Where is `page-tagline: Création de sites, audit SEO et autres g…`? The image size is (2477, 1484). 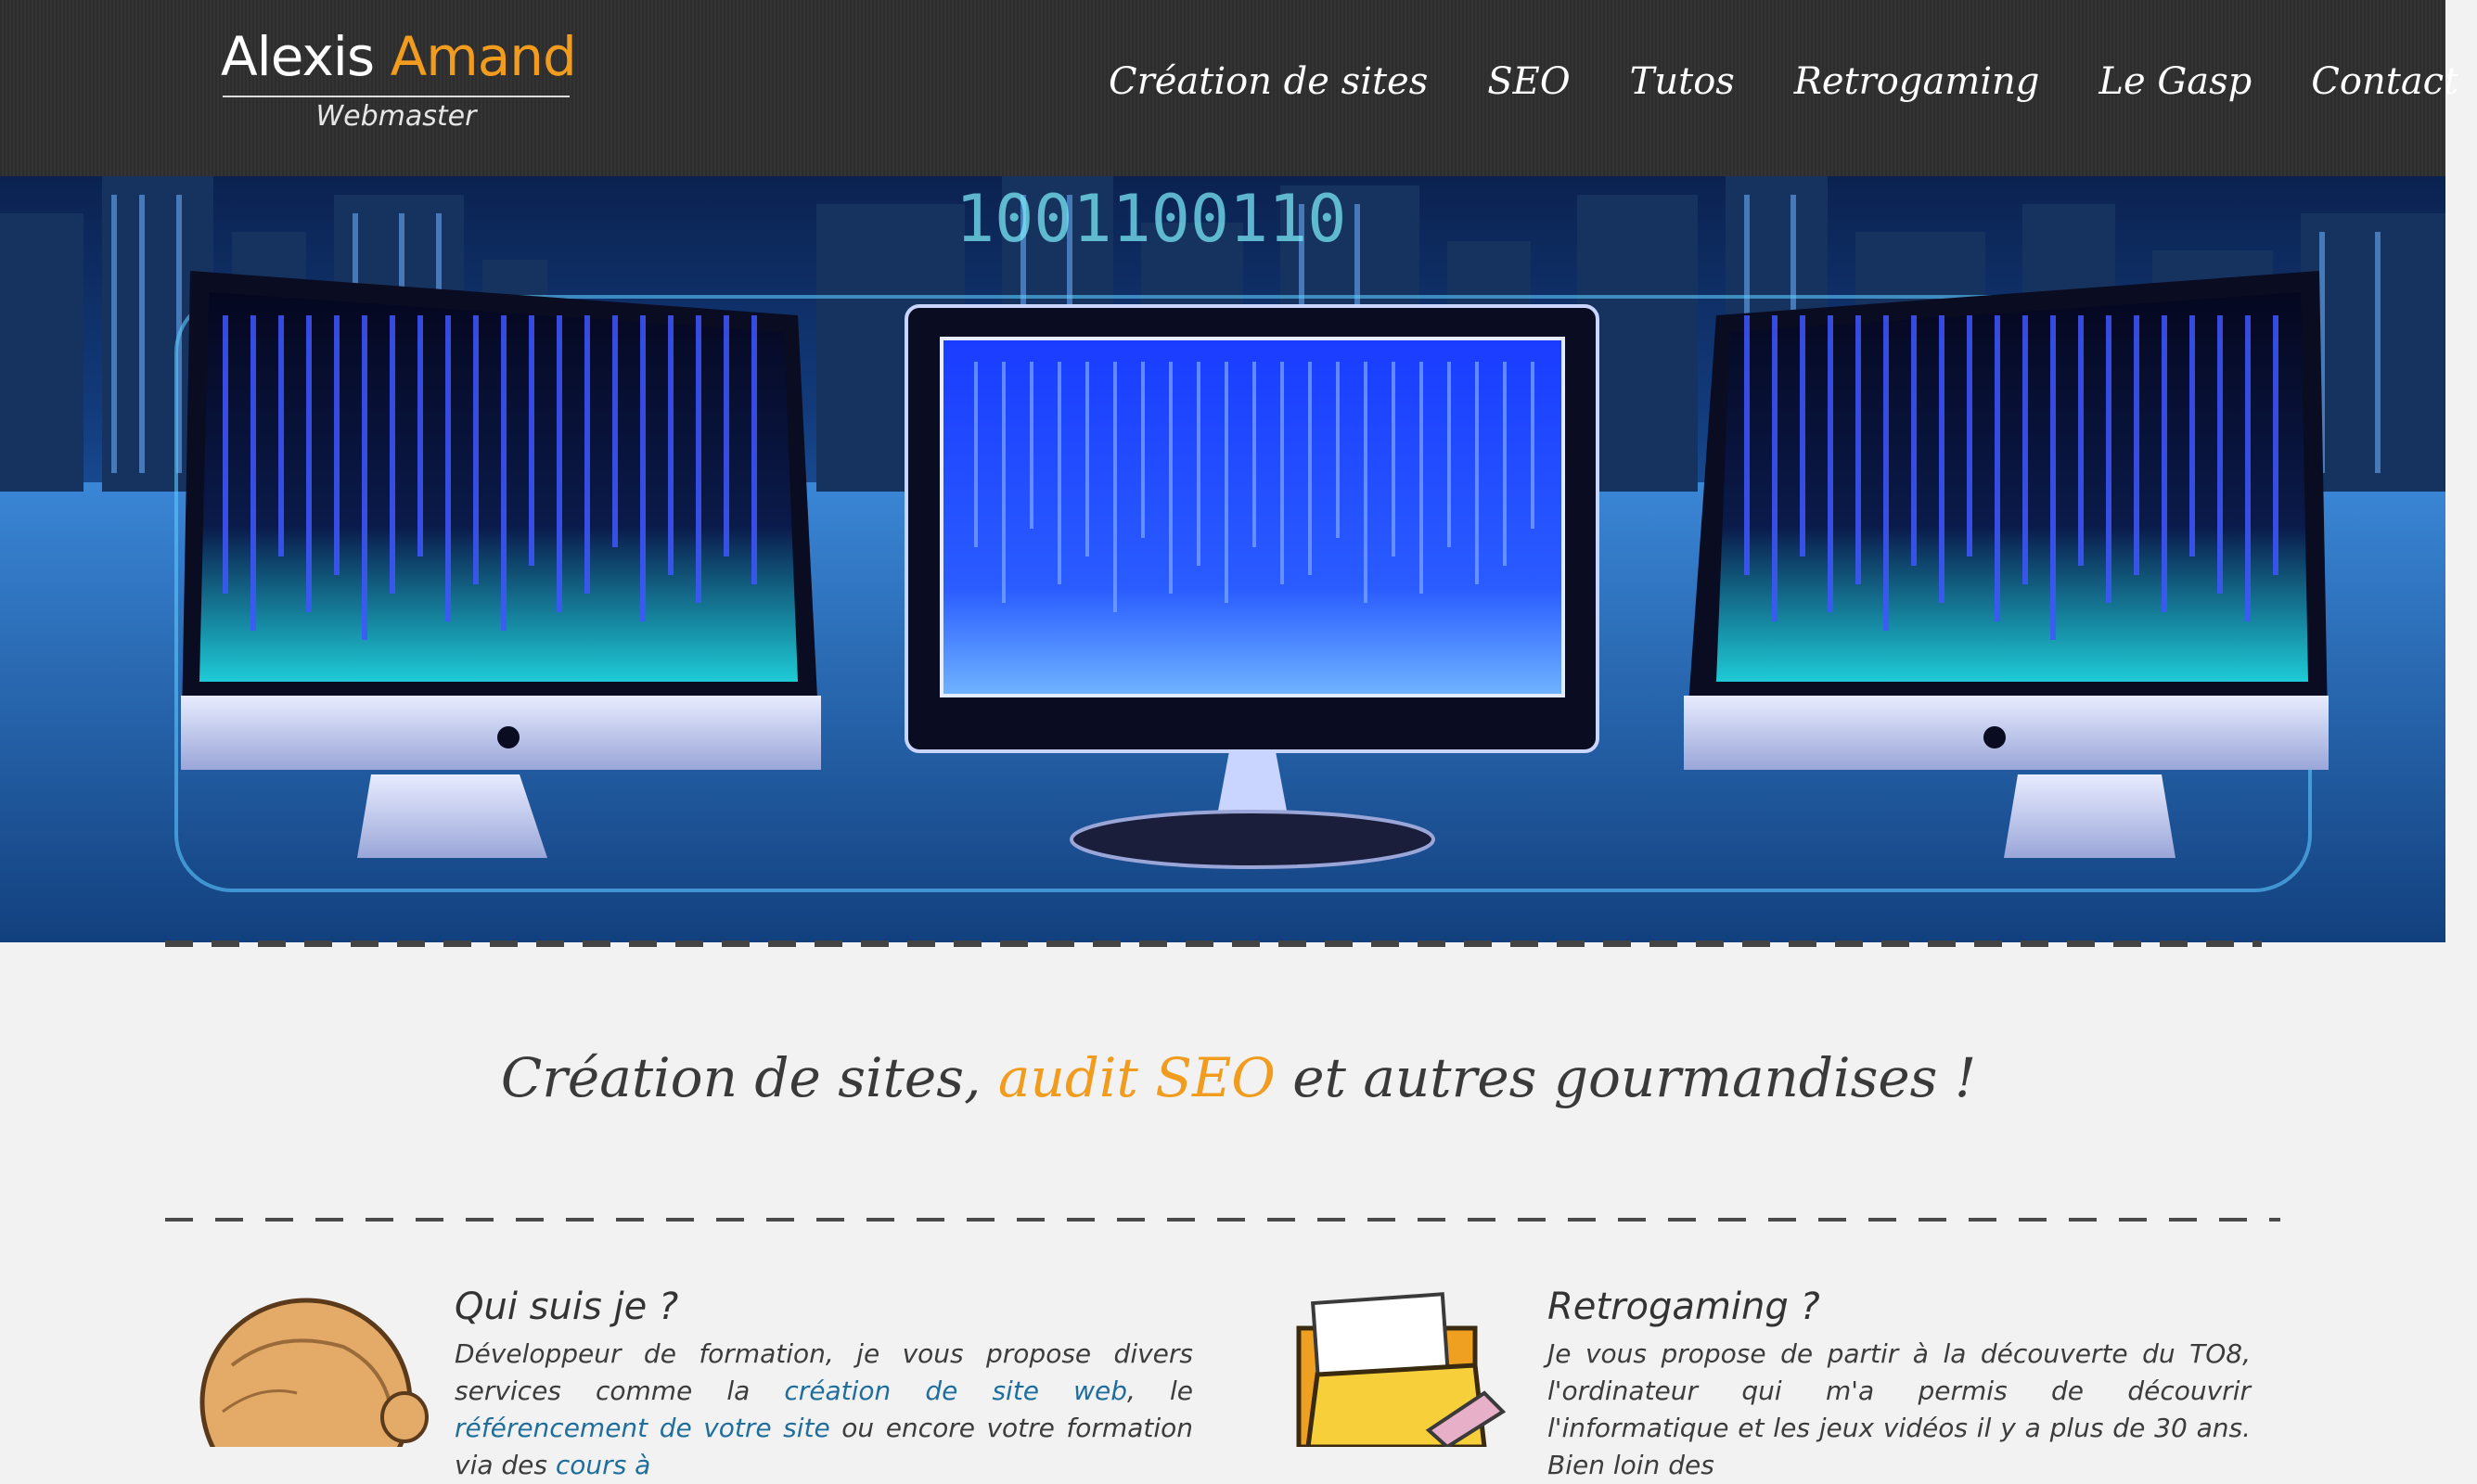 page-tagline: Création de sites, audit SEO et autres g… is located at coordinates (1238, 1078).